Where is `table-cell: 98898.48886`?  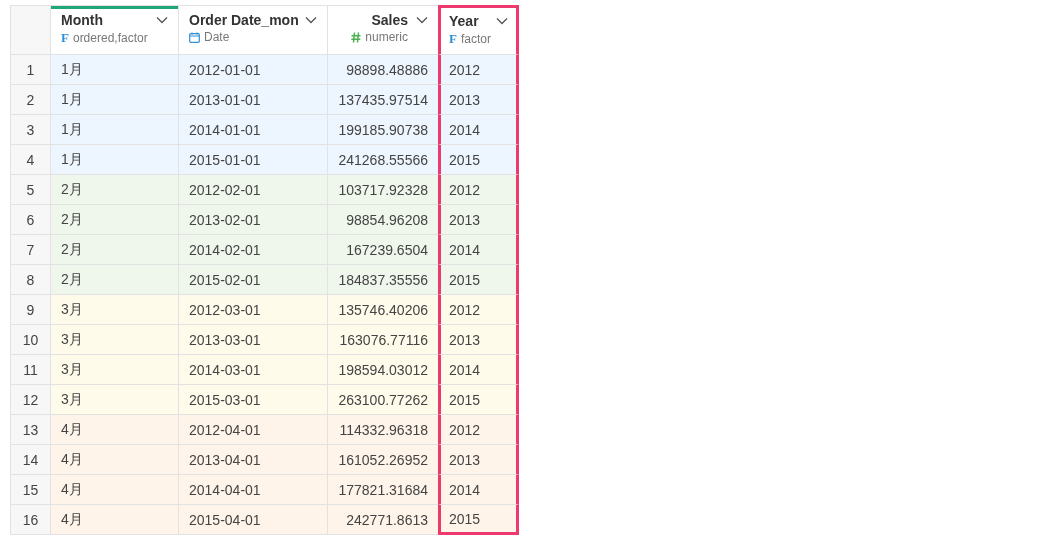 table-cell: 98898.48886 is located at coordinates (382, 70).